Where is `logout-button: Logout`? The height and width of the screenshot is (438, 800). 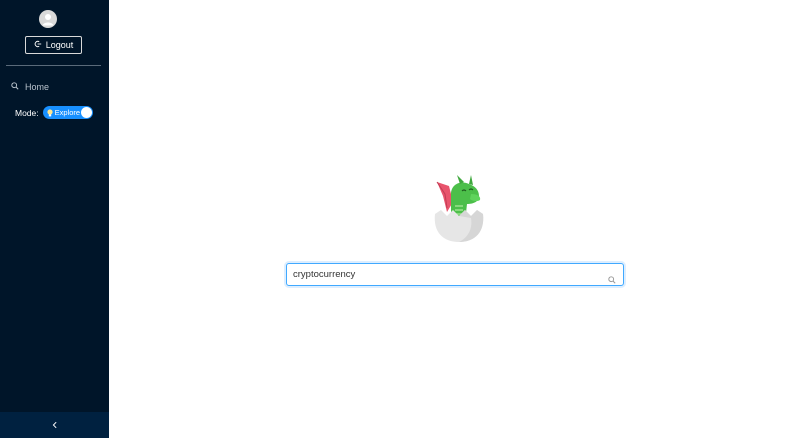 logout-button: Logout is located at coordinates (53, 45).